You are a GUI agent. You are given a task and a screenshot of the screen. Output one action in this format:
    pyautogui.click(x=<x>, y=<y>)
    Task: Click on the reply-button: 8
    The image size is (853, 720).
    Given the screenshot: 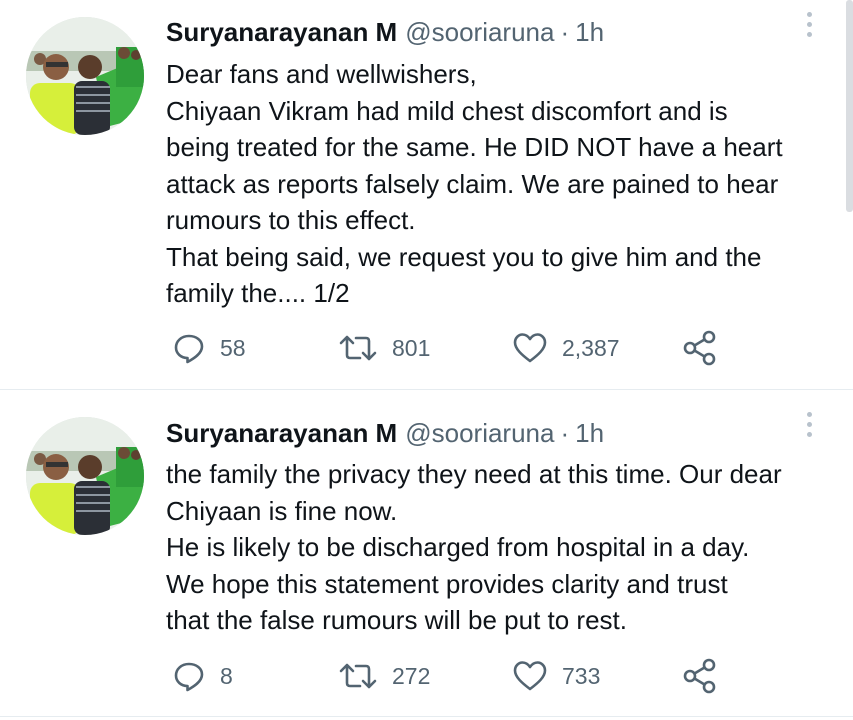 What is the action you would take?
    pyautogui.click(x=202, y=676)
    